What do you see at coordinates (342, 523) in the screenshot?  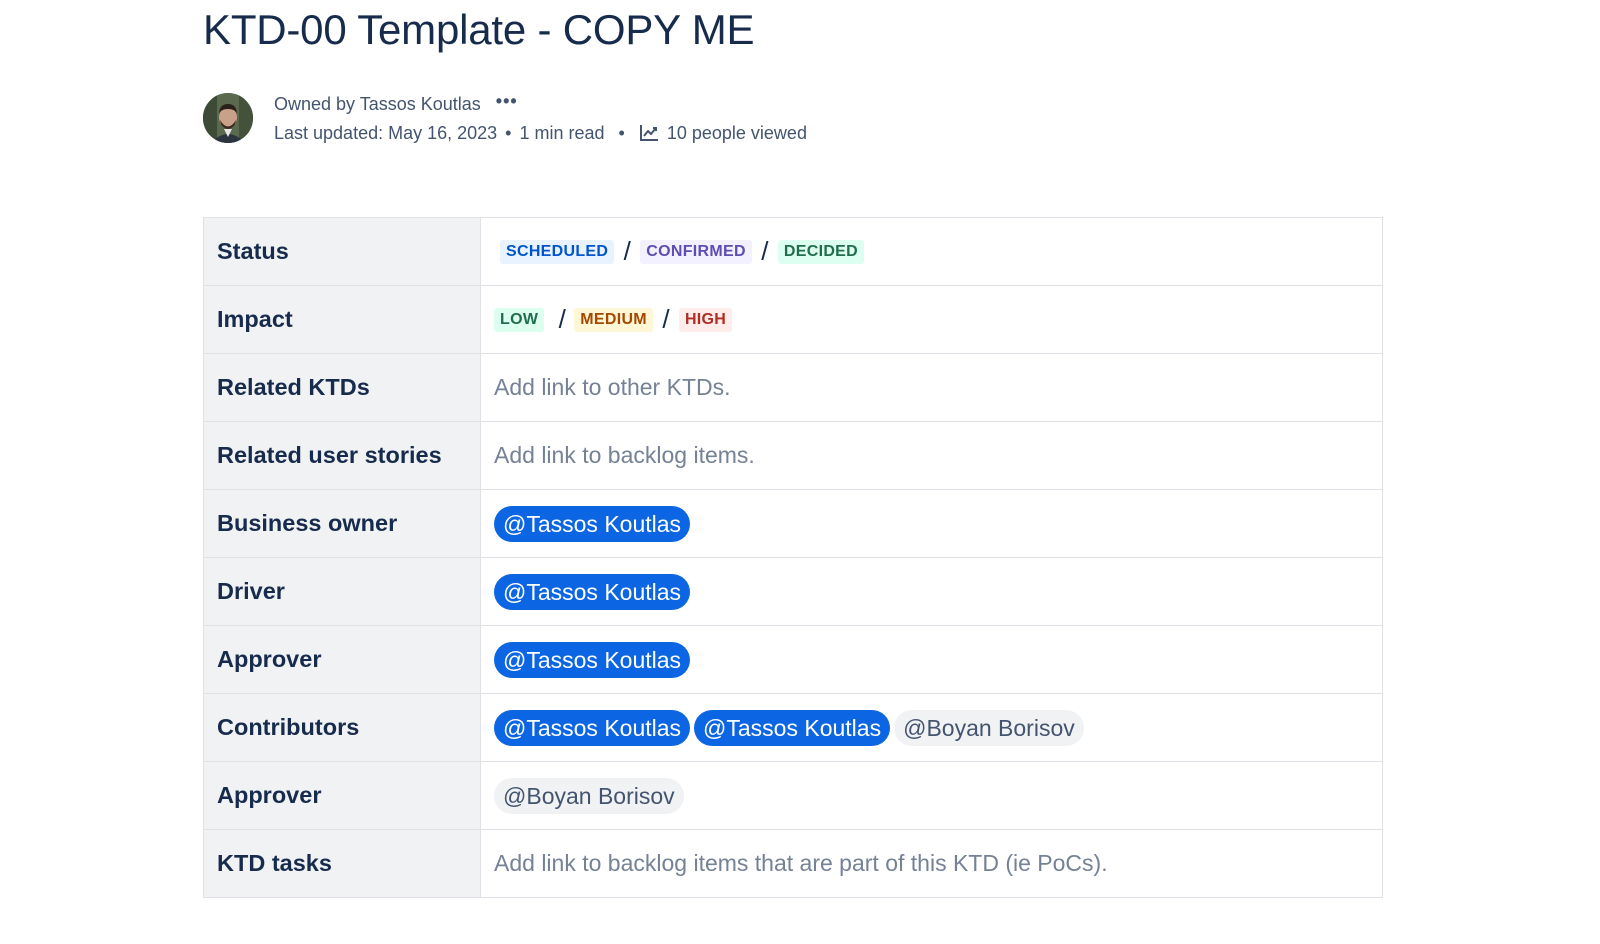 I see `row-label: Business owner` at bounding box center [342, 523].